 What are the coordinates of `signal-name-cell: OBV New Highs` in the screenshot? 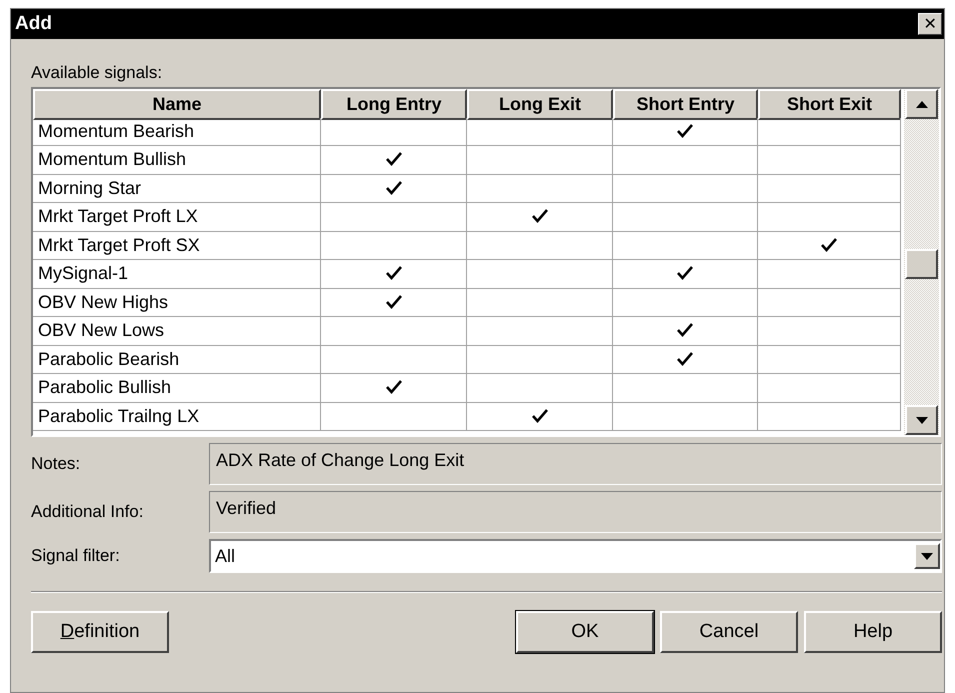 It's located at (177, 302).